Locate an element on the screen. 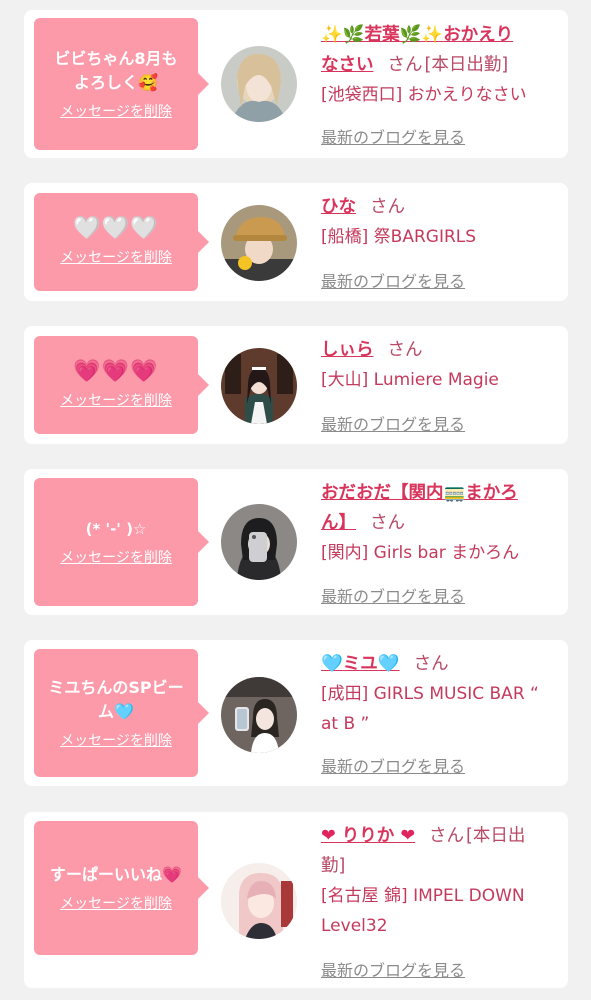 The width and height of the screenshot is (591, 1000). message-bubble: 🤍🤍🤍 メッセージを削除 is located at coordinates (121, 242).